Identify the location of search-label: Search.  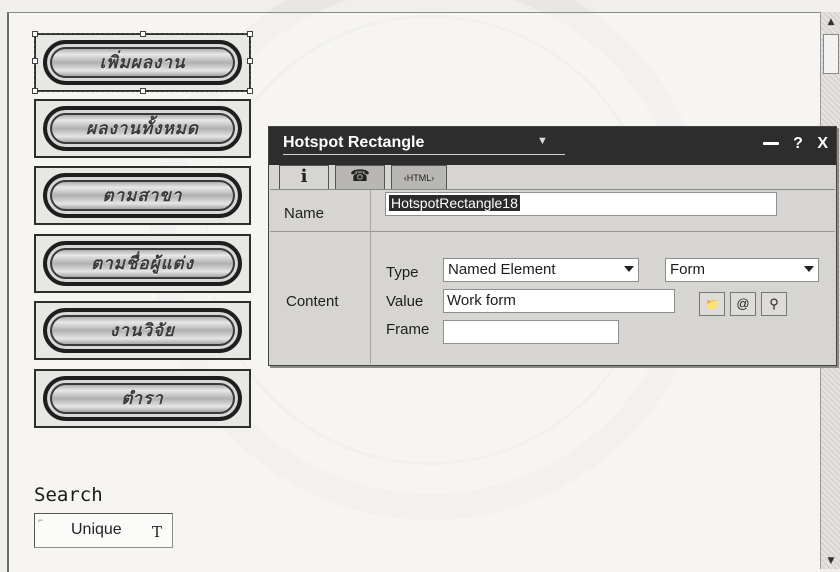
(68, 495).